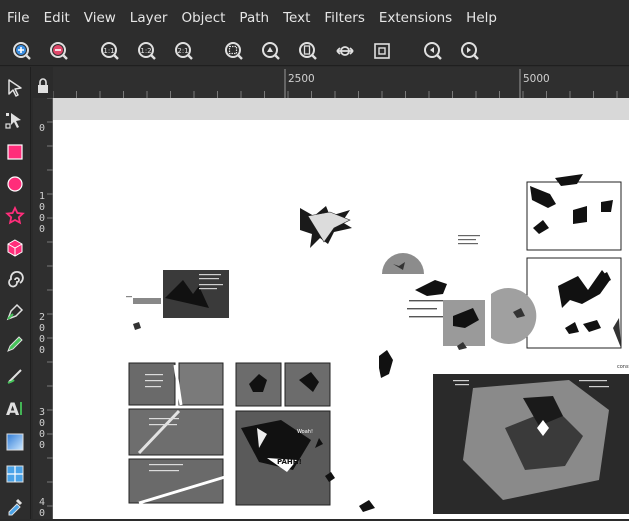 The height and width of the screenshot is (521, 629). Describe the element at coordinates (623, 367) in the screenshot. I see `artwork-text-const: constr` at that location.